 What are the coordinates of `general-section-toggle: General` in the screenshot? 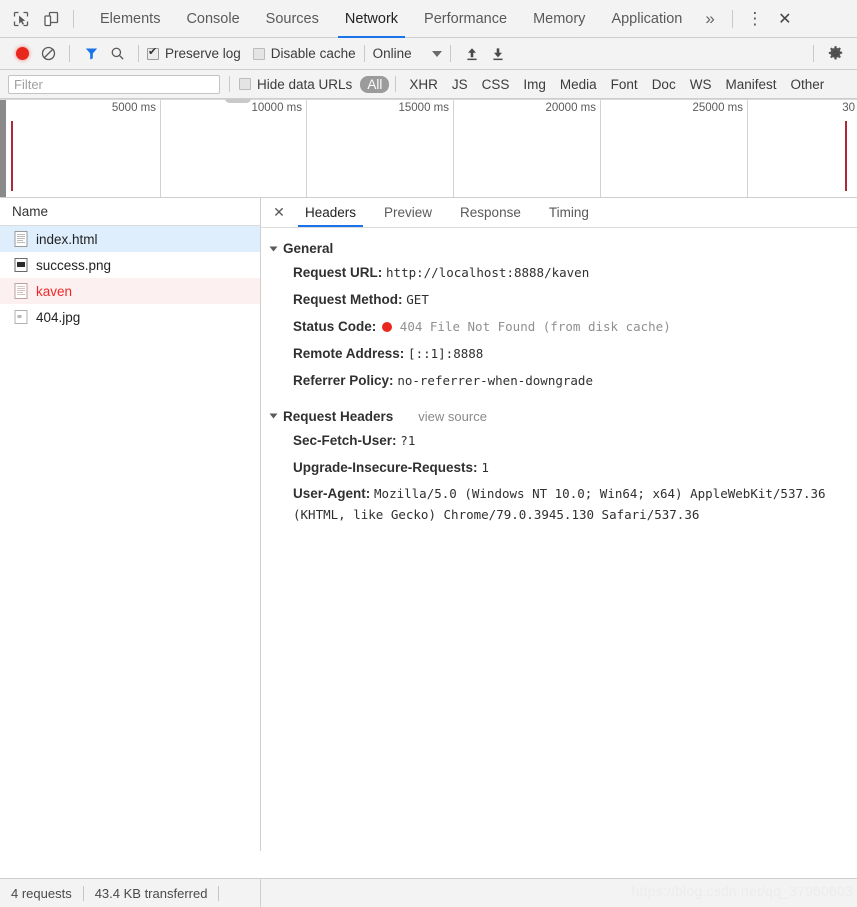 It's located at (559, 248).